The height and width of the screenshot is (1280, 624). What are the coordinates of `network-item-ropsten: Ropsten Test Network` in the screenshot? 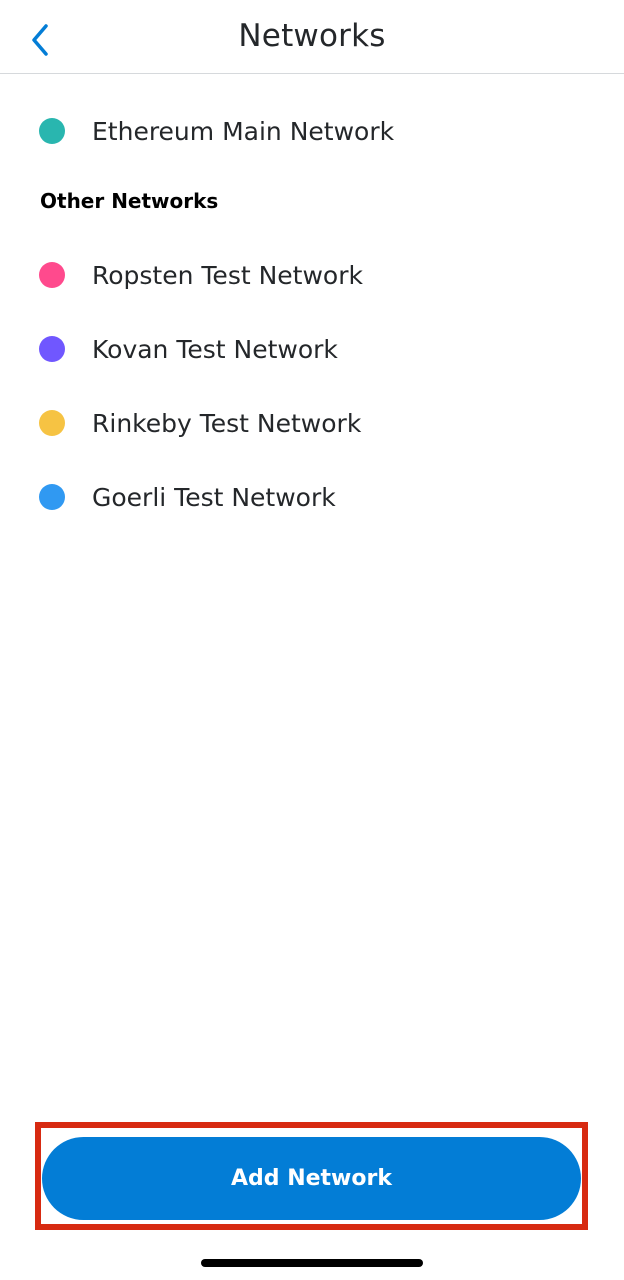 It's located at (312, 275).